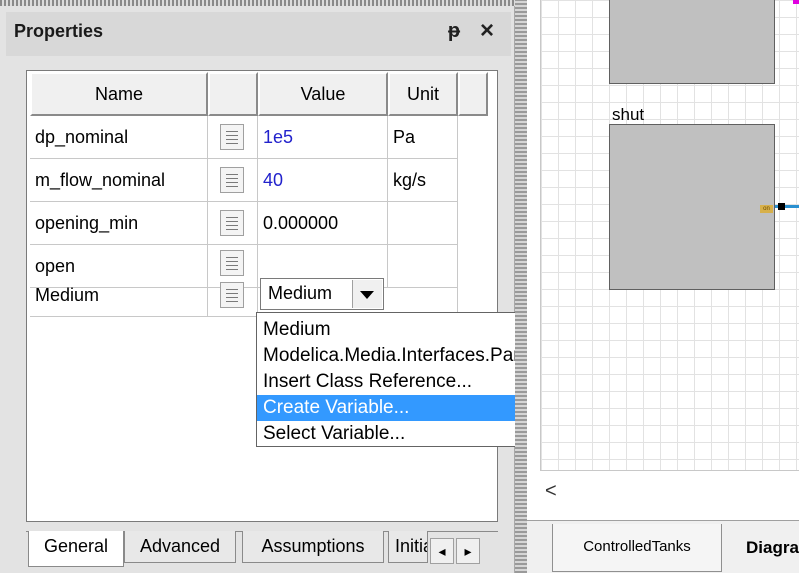  What do you see at coordinates (555, 491) in the screenshot?
I see `scroll-left-icon: <` at bounding box center [555, 491].